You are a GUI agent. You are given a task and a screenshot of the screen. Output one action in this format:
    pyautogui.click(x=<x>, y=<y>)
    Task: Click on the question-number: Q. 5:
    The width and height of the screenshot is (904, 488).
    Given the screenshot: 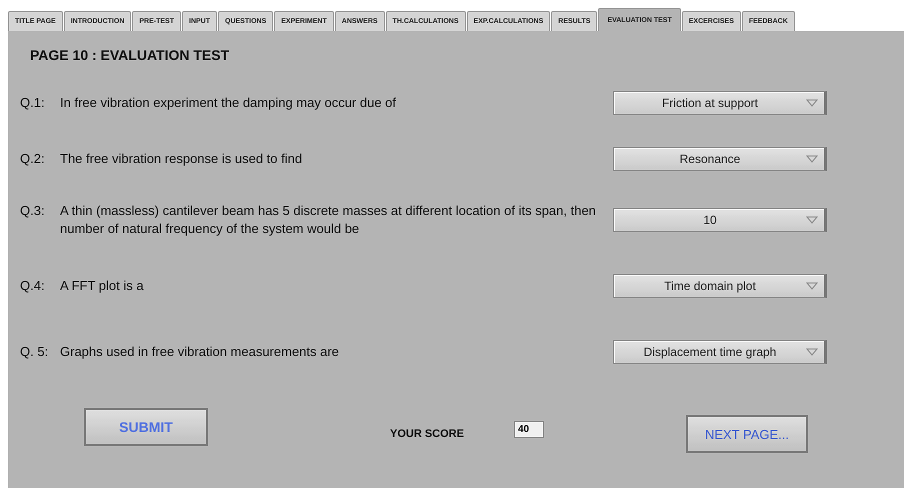 What is the action you would take?
    pyautogui.click(x=35, y=352)
    